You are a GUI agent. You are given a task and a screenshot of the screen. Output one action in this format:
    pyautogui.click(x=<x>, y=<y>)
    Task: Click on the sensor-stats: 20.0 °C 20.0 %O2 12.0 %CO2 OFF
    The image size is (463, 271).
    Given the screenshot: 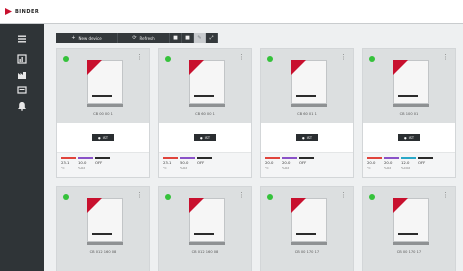 What is the action you would take?
    pyautogui.click(x=409, y=165)
    